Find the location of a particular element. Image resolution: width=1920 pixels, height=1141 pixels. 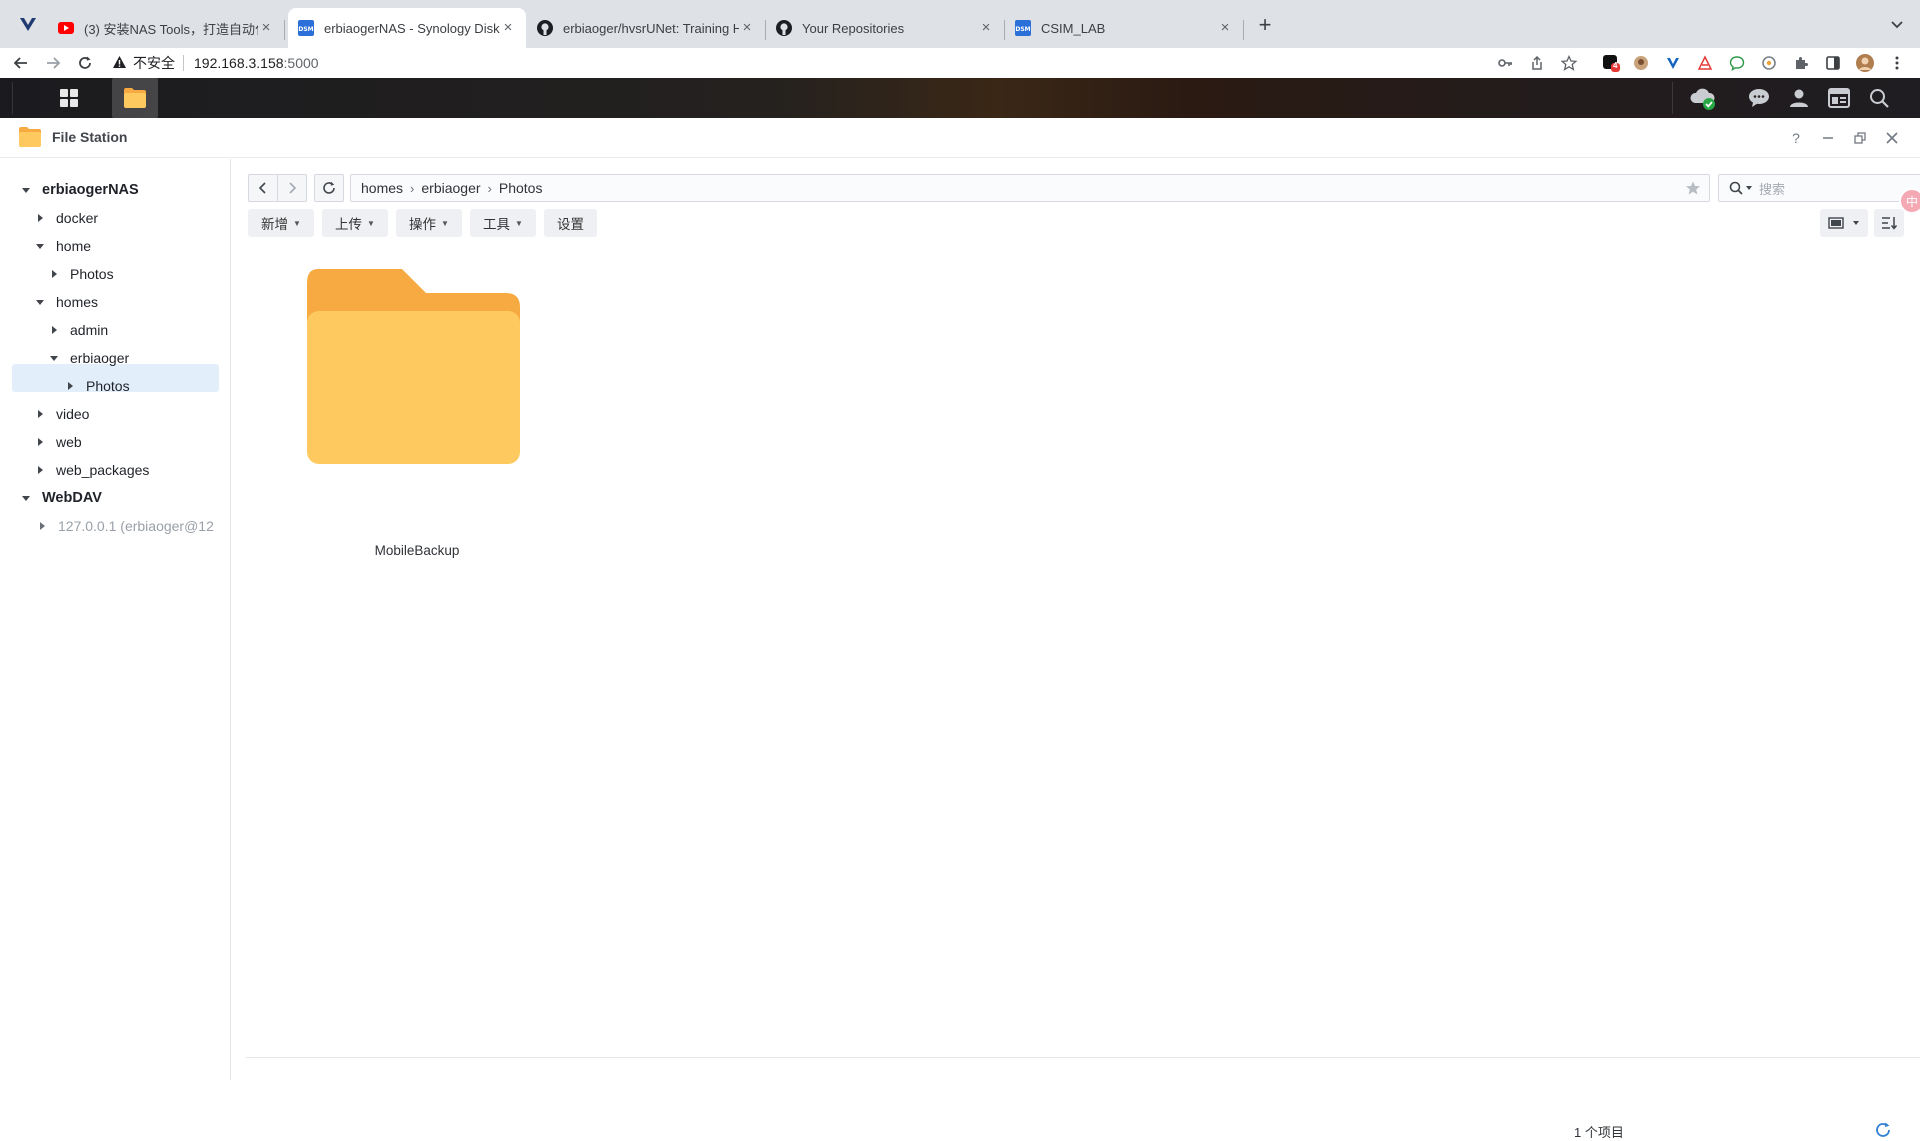

puzzle-icon is located at coordinates (1801, 63).